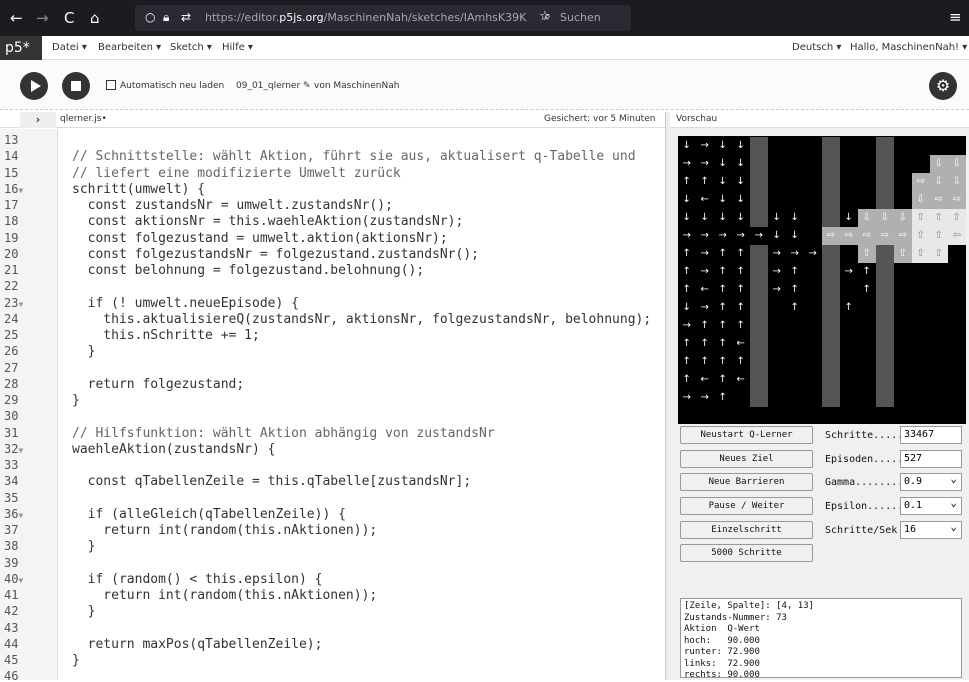  What do you see at coordinates (191, 47) in the screenshot?
I see `menu-sketch: Sketch ▾` at bounding box center [191, 47].